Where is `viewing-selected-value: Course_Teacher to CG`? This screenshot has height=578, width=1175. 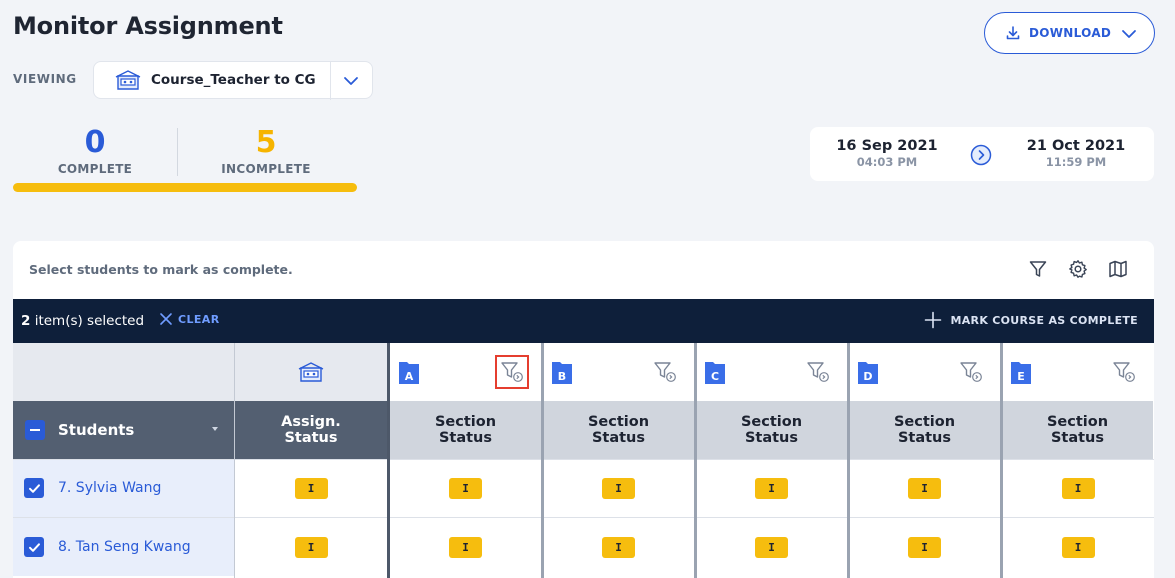
viewing-selected-value: Course_Teacher to CG is located at coordinates (233, 80).